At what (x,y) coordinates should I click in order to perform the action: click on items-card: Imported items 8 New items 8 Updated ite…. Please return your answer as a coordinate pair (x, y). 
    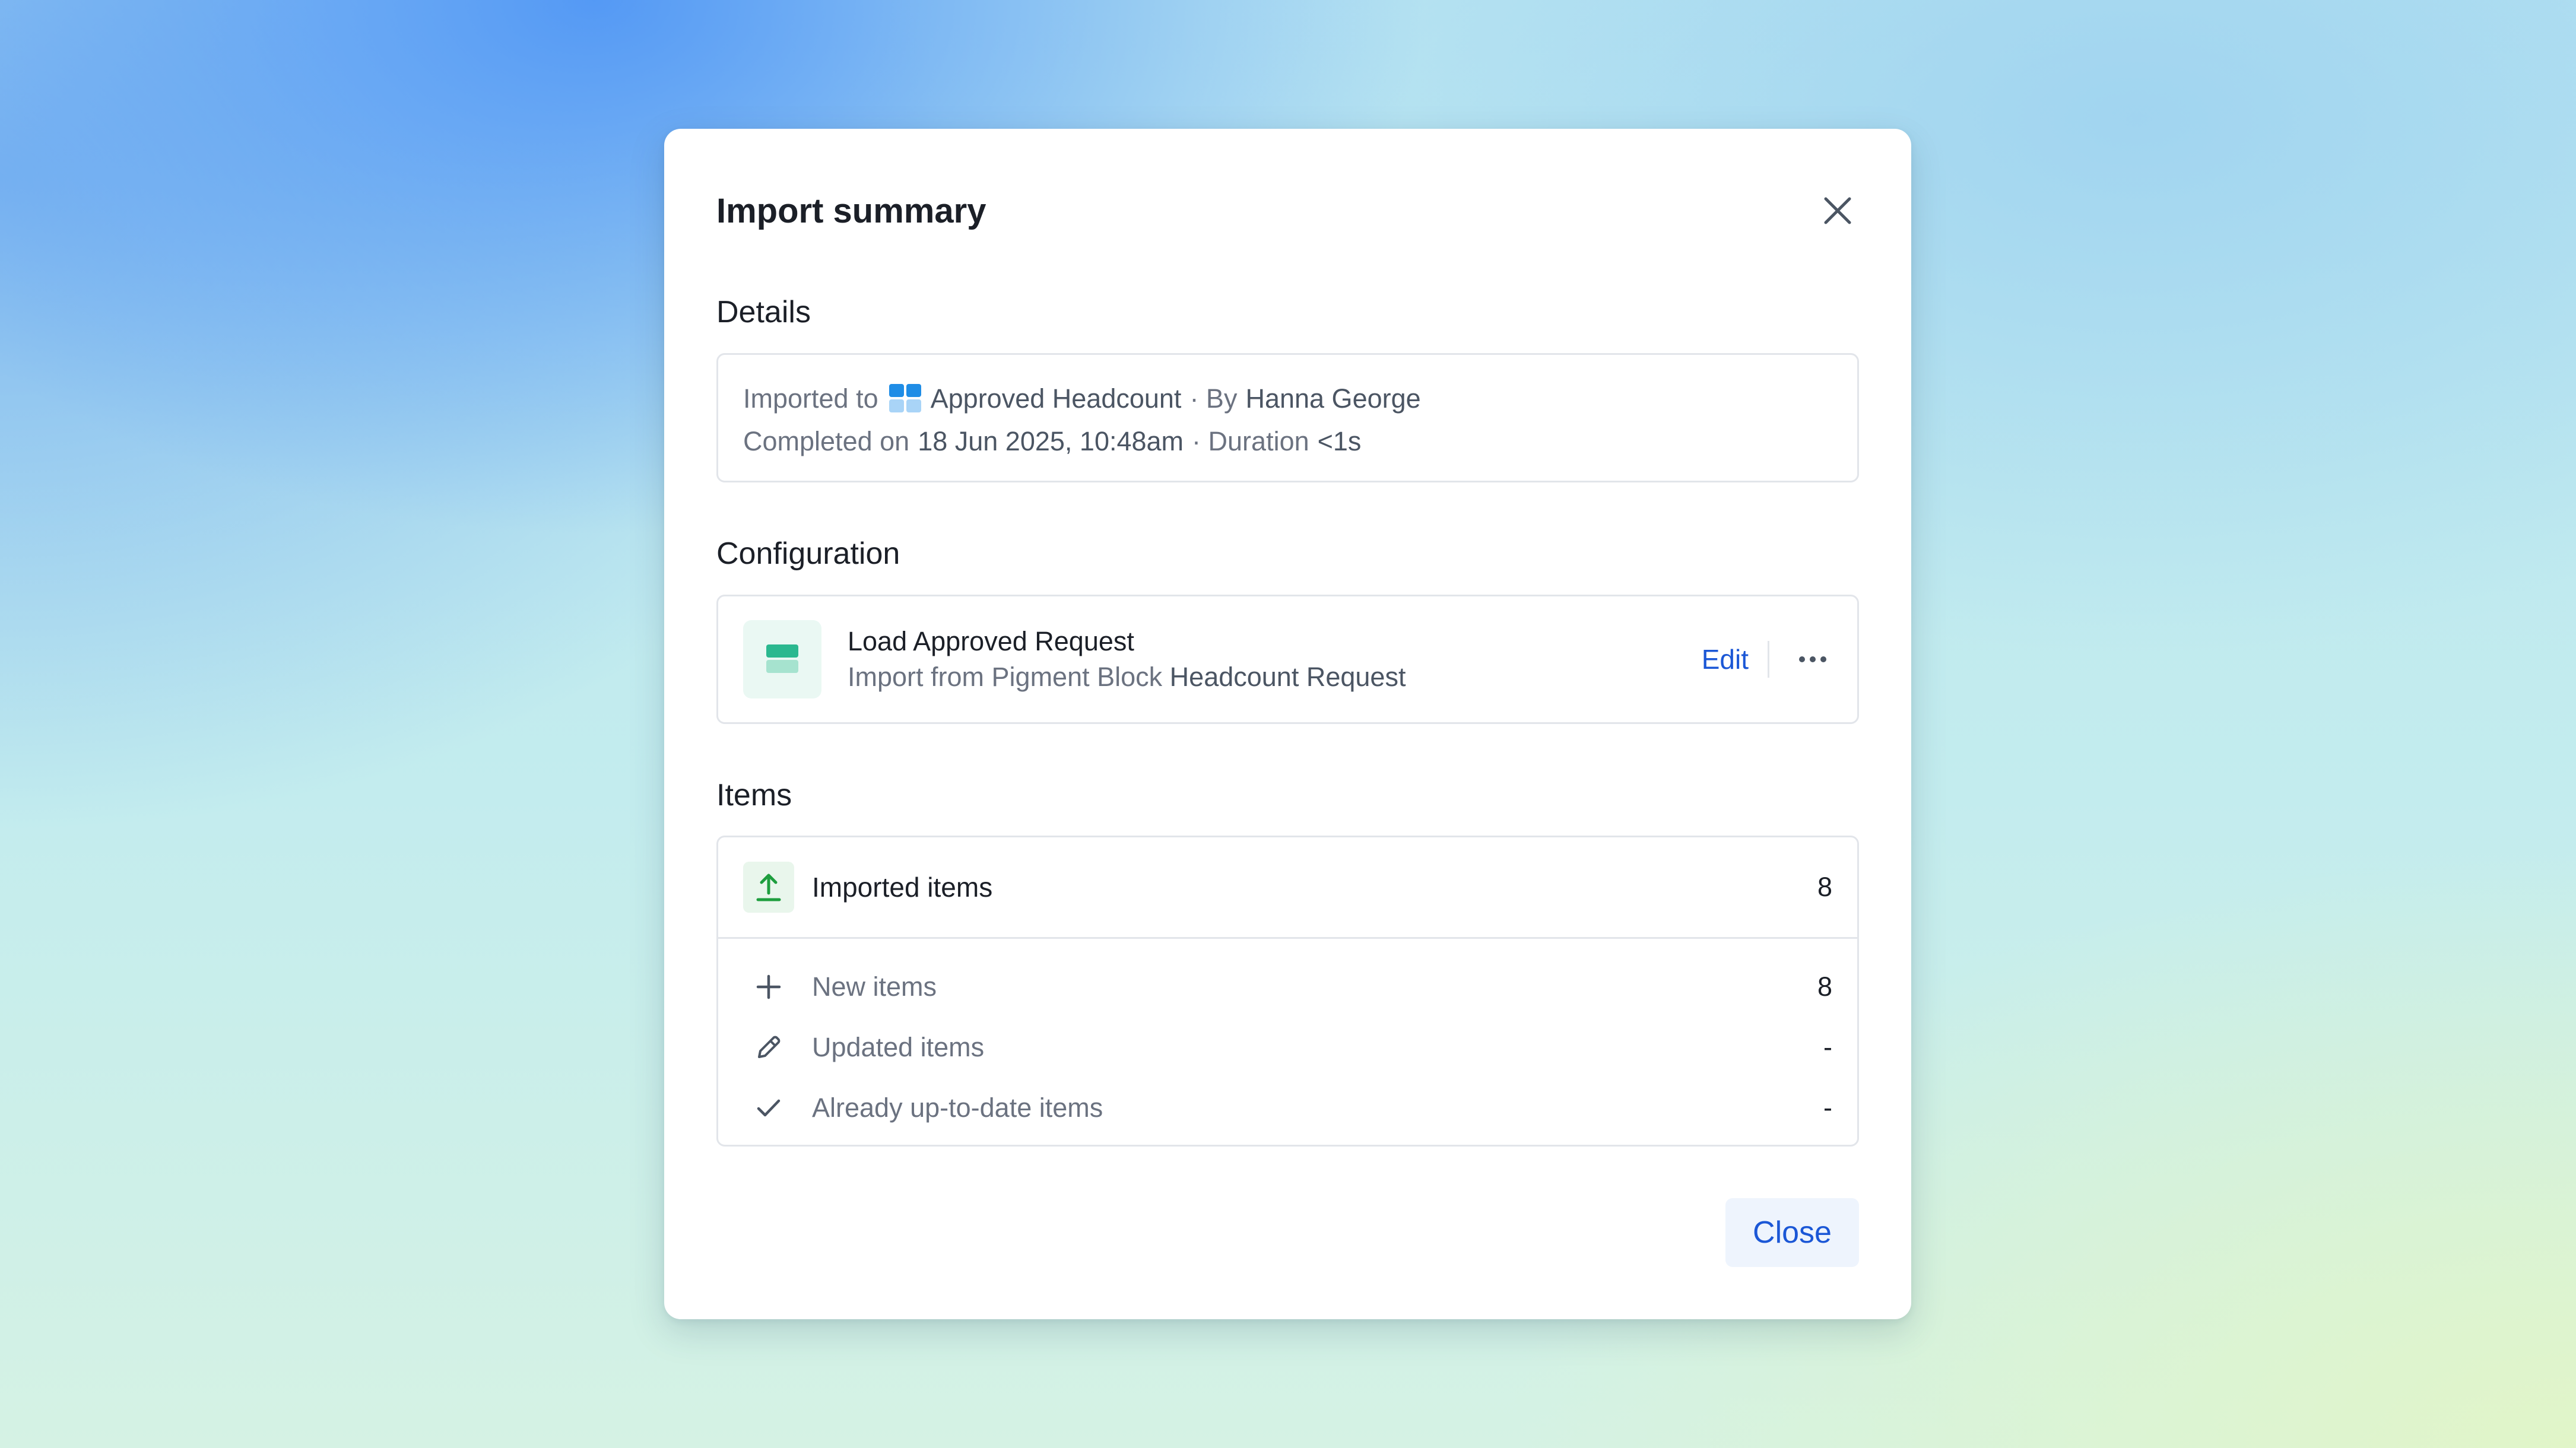
    Looking at the image, I should click on (1287, 991).